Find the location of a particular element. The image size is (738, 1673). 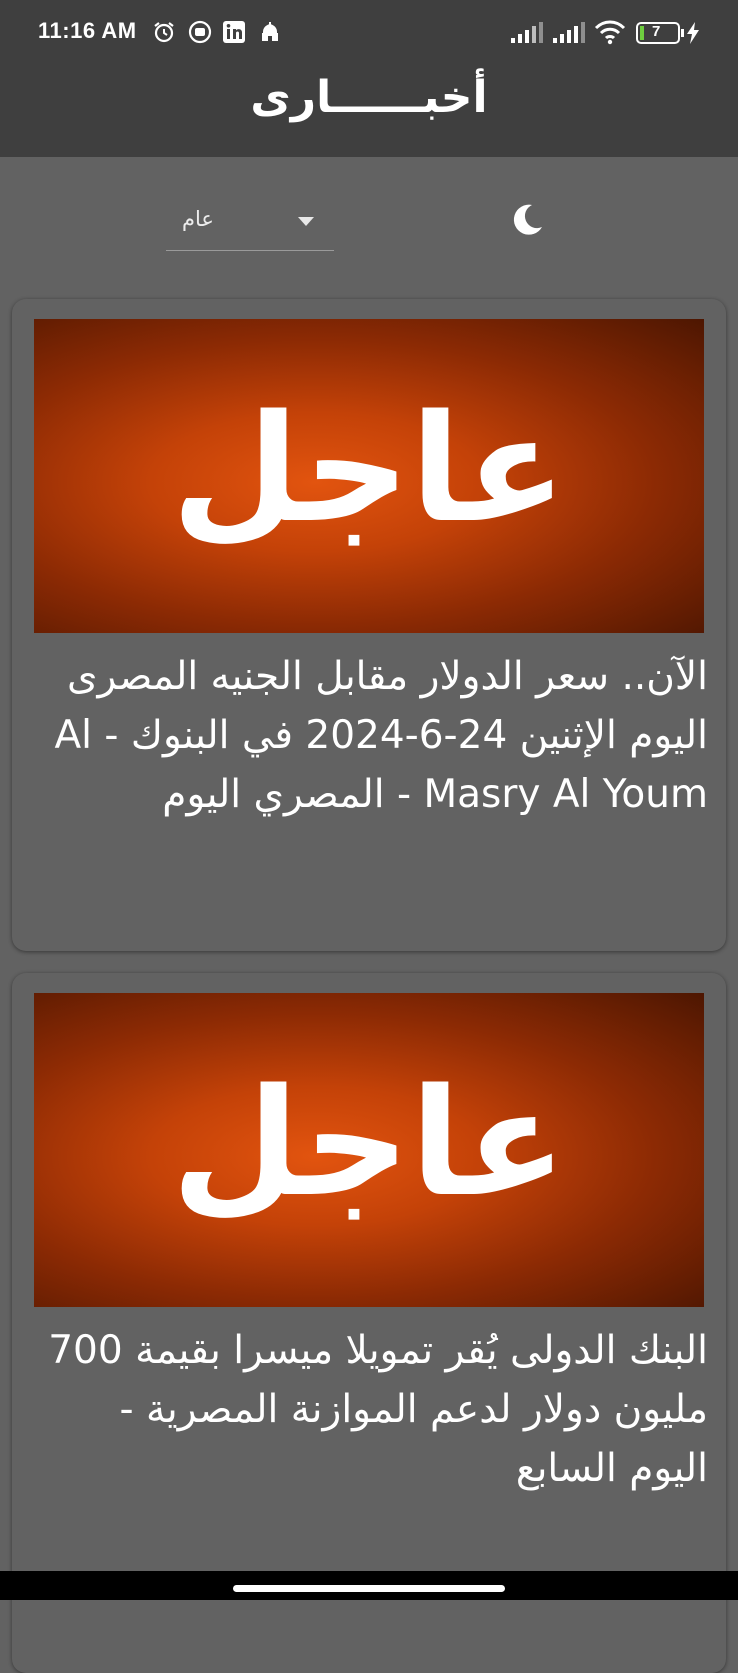

category-dropdown-value: عام is located at coordinates (198, 219).